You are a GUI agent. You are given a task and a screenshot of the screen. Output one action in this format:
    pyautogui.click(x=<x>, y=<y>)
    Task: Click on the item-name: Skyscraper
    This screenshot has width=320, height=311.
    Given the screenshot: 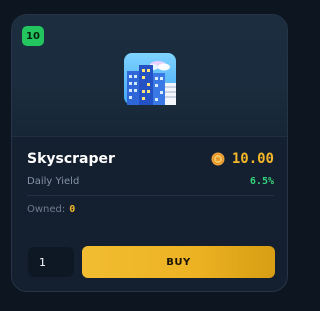 What is the action you would take?
    pyautogui.click(x=71, y=159)
    